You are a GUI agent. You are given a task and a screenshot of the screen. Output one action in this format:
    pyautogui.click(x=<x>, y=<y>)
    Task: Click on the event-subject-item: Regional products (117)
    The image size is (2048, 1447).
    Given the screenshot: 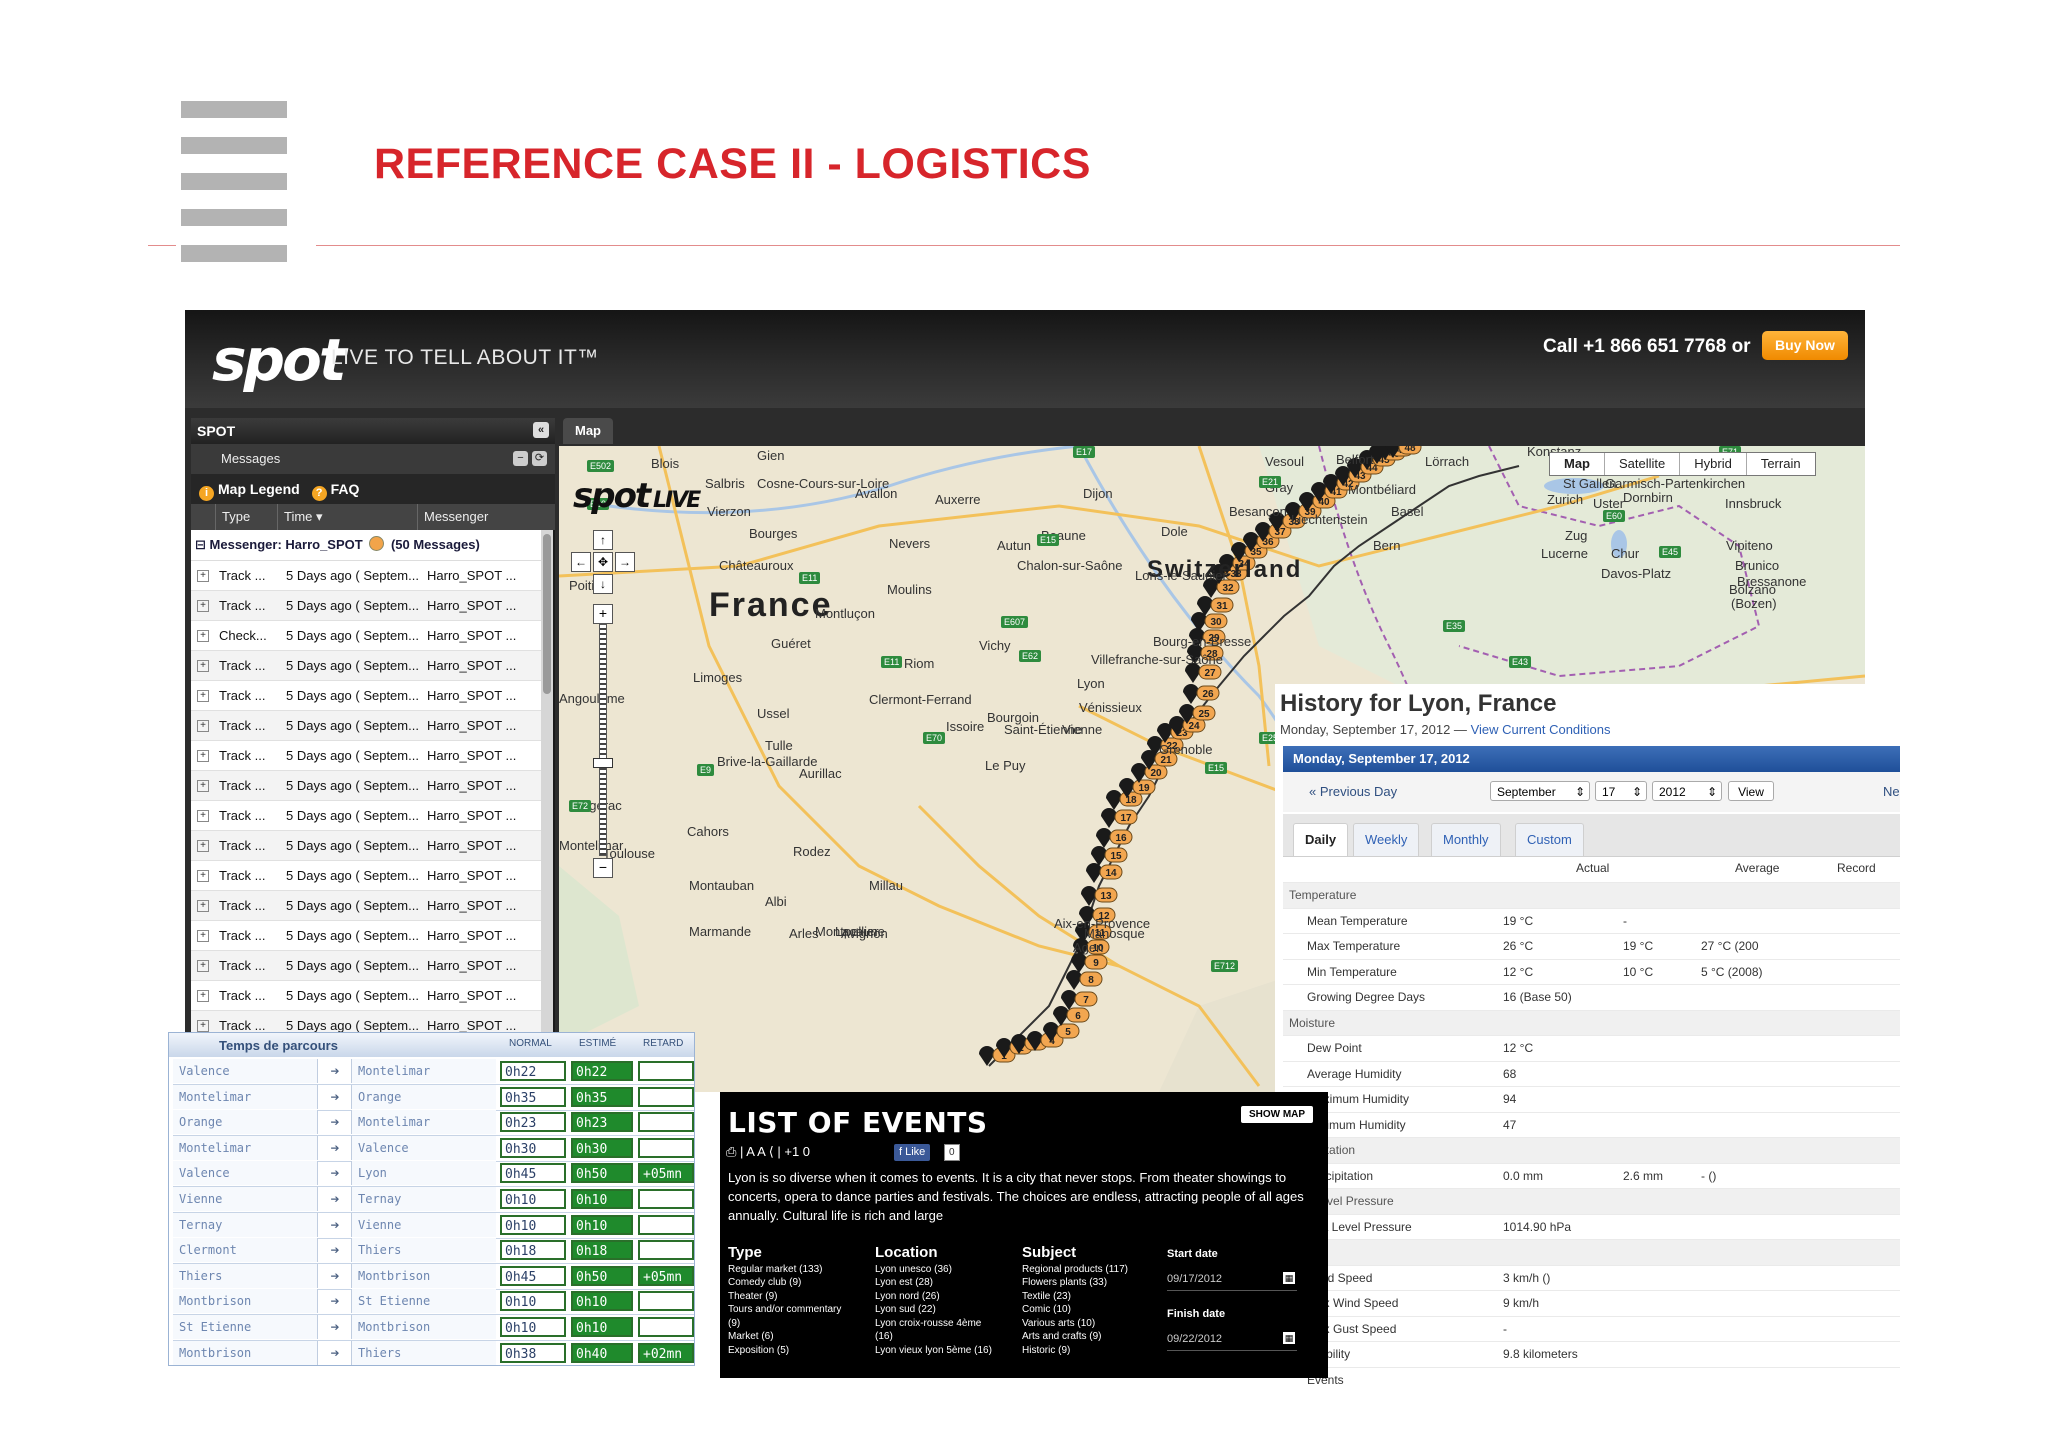 What is the action you would take?
    pyautogui.click(x=1075, y=1270)
    